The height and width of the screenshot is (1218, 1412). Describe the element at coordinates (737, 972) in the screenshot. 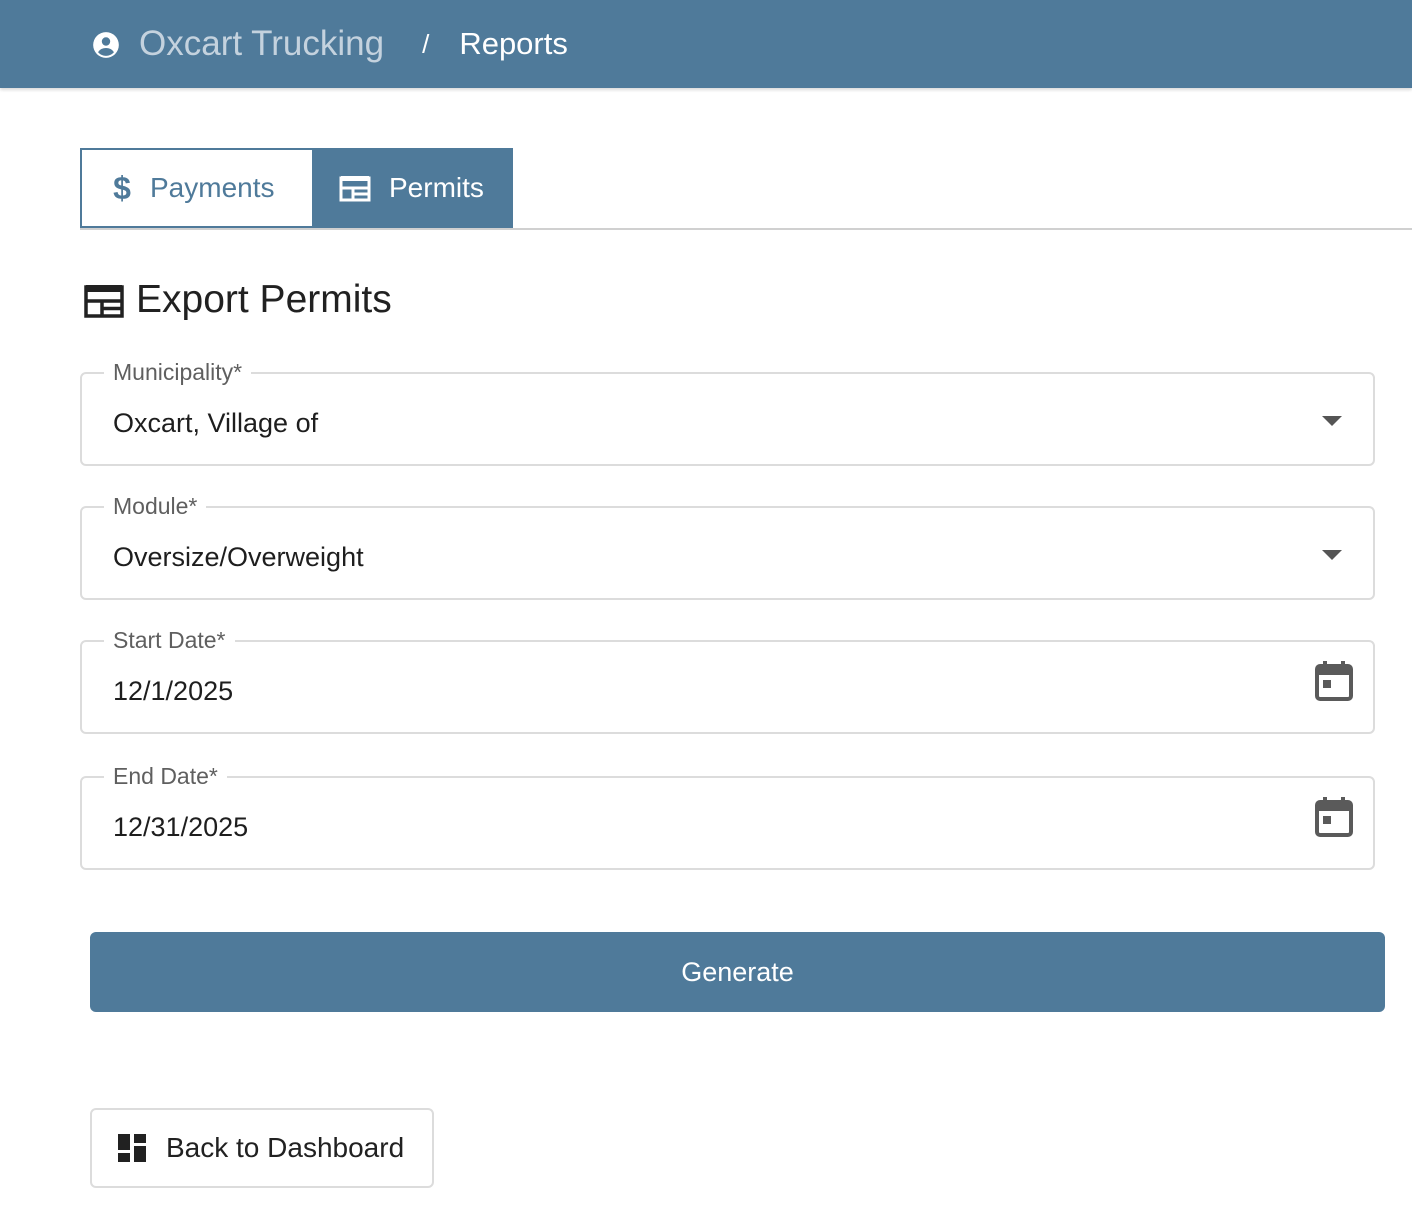

I see `generate-button: Generate` at that location.